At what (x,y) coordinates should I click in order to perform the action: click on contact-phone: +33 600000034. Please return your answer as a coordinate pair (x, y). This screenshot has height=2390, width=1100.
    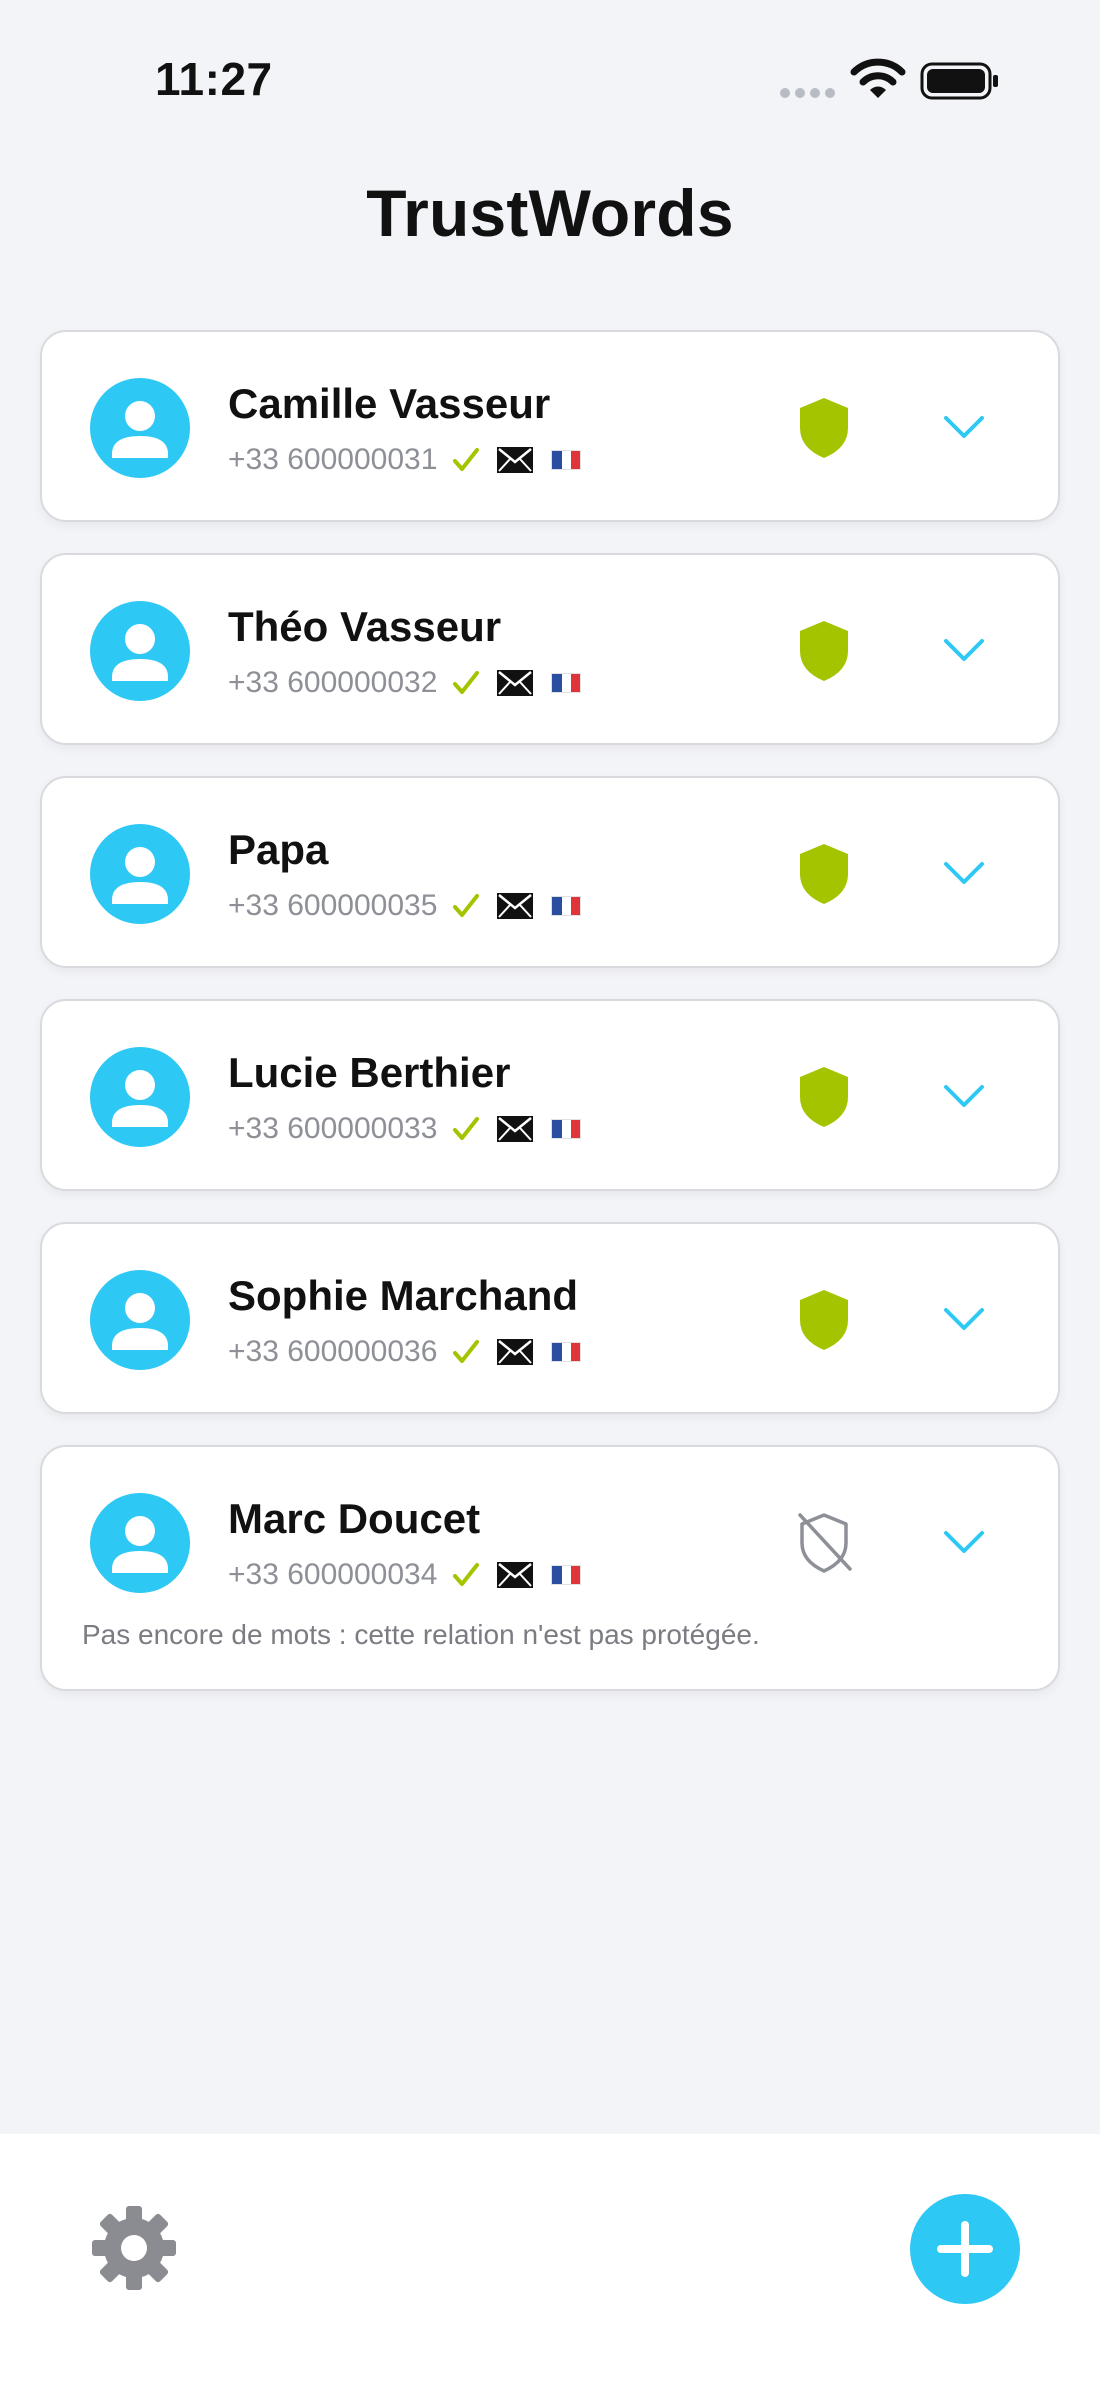
    Looking at the image, I should click on (333, 1574).